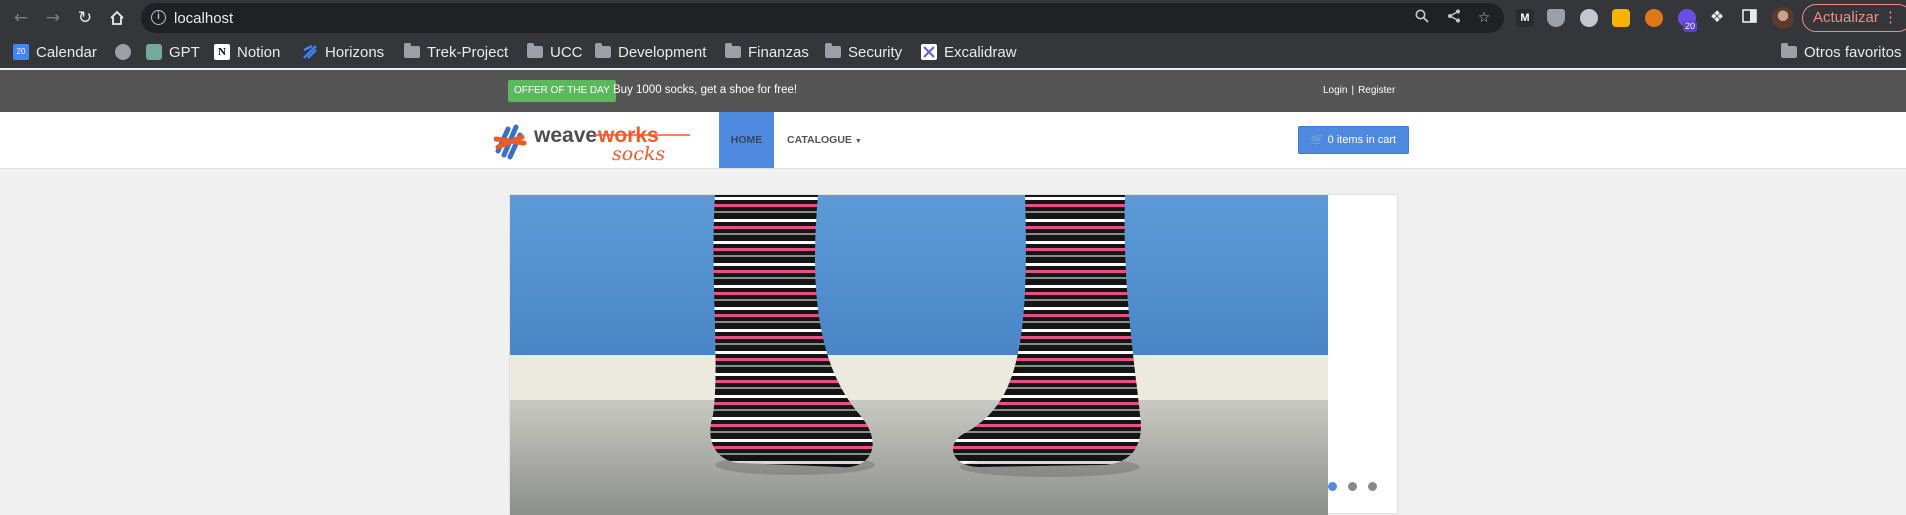  I want to click on bookmark-folder-ucc: UCC, so click(555, 52).